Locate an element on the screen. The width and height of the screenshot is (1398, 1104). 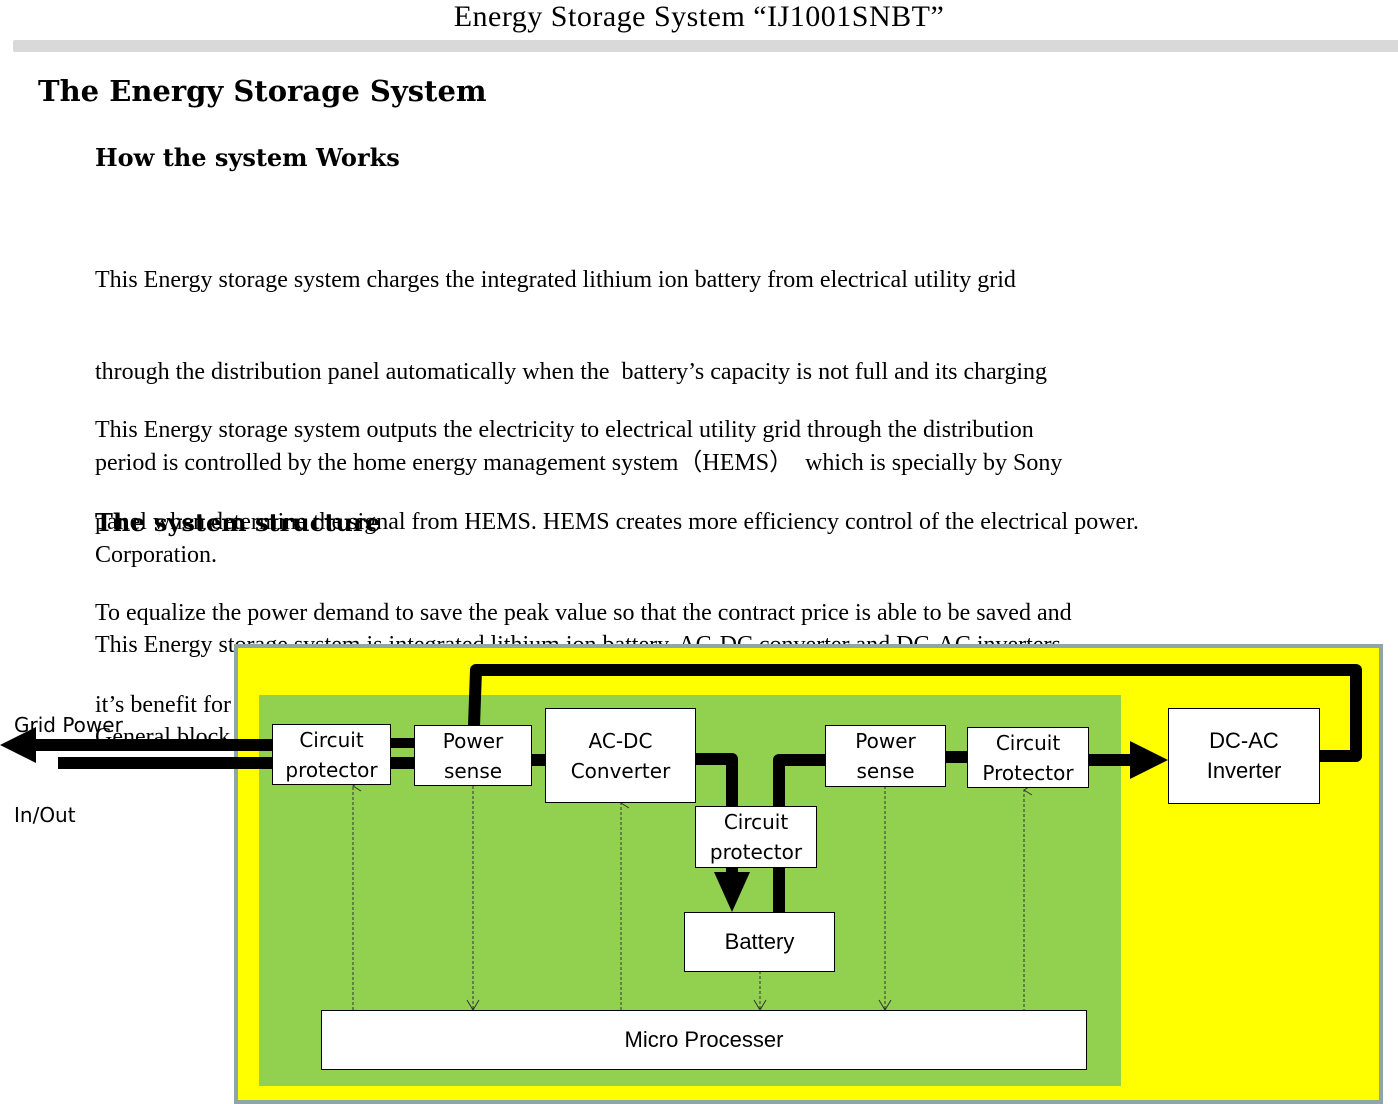
ac-dc-converter-block: AC-DC Converter is located at coordinates (620, 755).